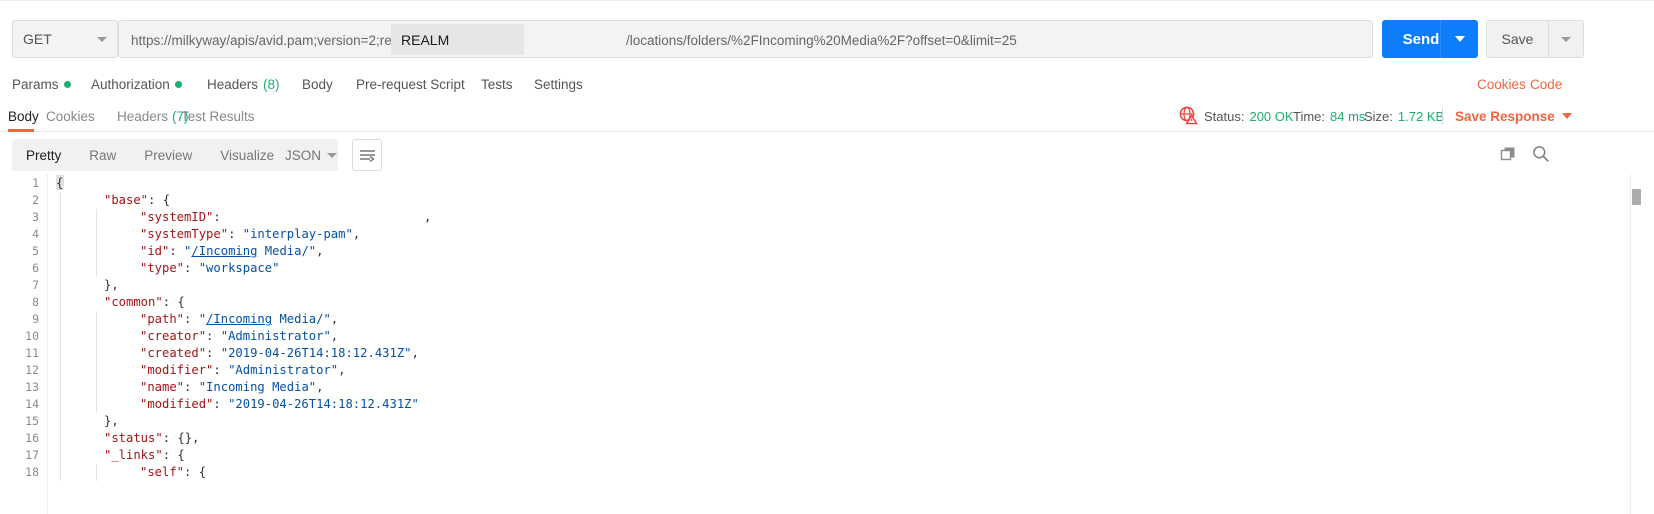 This screenshot has width=1654, height=514. Describe the element at coordinates (1501, 84) in the screenshot. I see `cookies-link: Cookies` at that location.